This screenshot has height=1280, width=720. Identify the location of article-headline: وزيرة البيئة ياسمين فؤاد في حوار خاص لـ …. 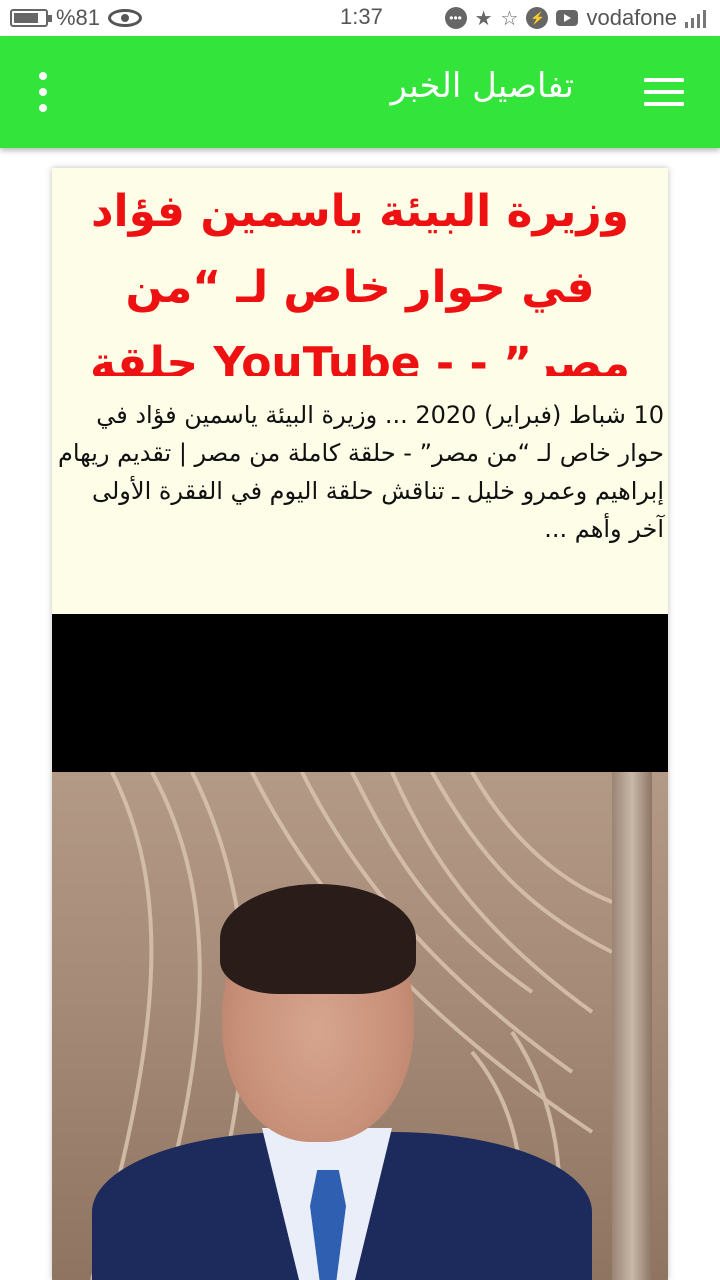
(360, 272).